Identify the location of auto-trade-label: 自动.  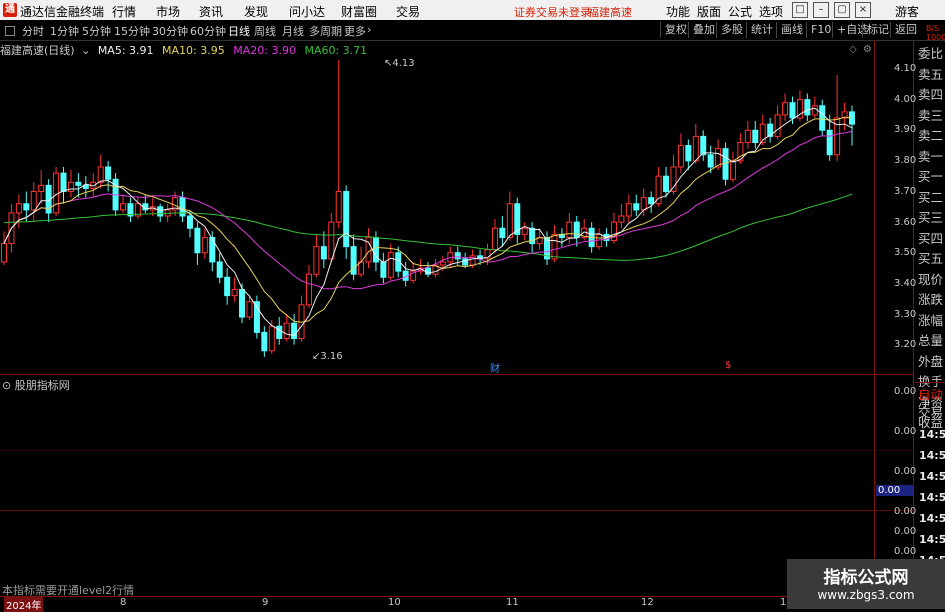
(930, 393).